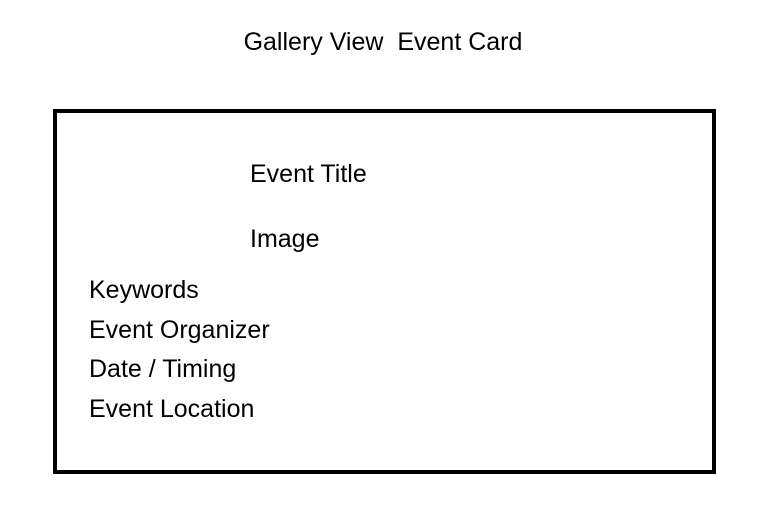 The height and width of the screenshot is (508, 766). What do you see at coordinates (179, 329) in the screenshot?
I see `event-organizer-field: Event Organizer` at bounding box center [179, 329].